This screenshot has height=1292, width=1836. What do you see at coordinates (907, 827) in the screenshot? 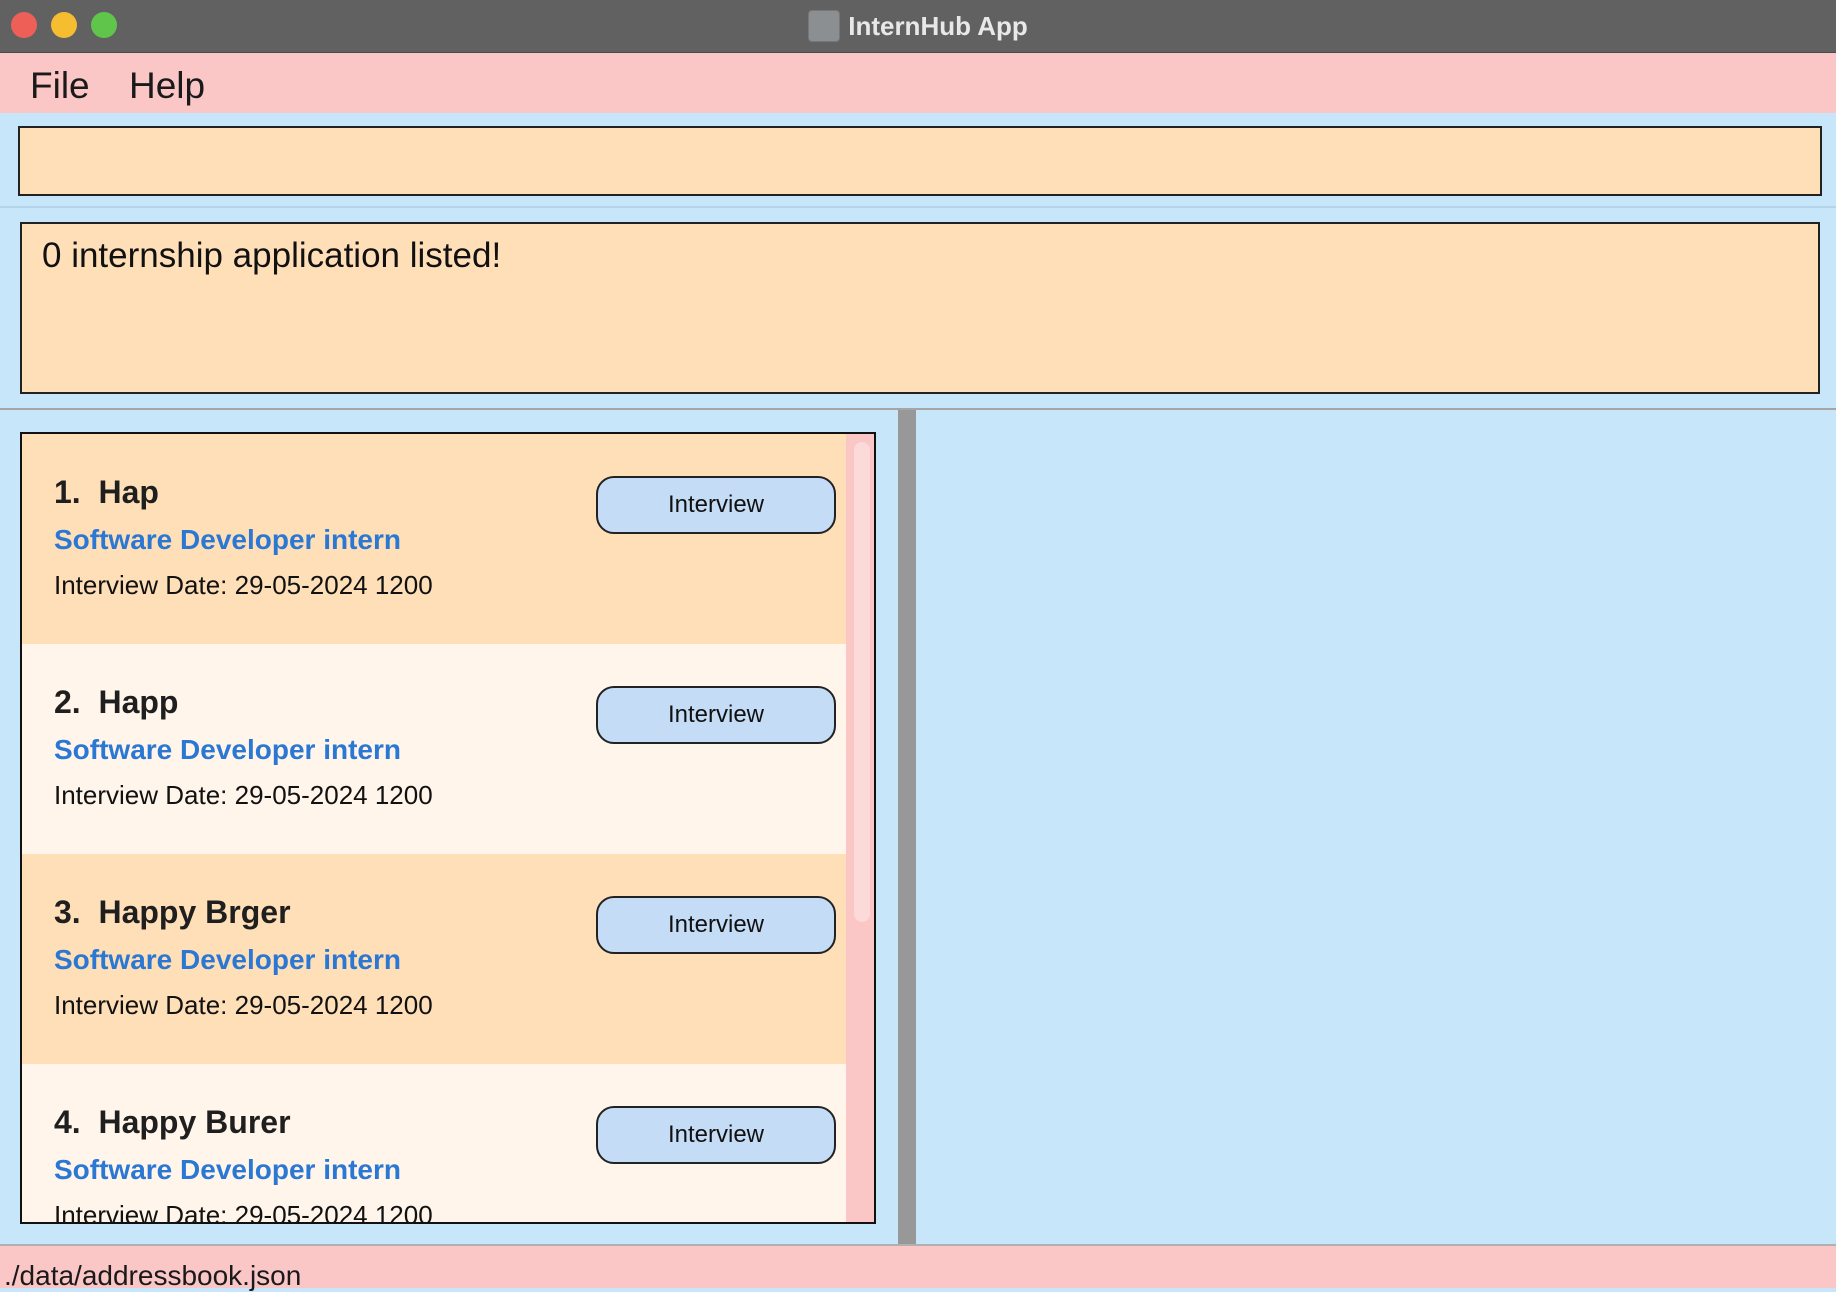
I see `split-pane-divider` at bounding box center [907, 827].